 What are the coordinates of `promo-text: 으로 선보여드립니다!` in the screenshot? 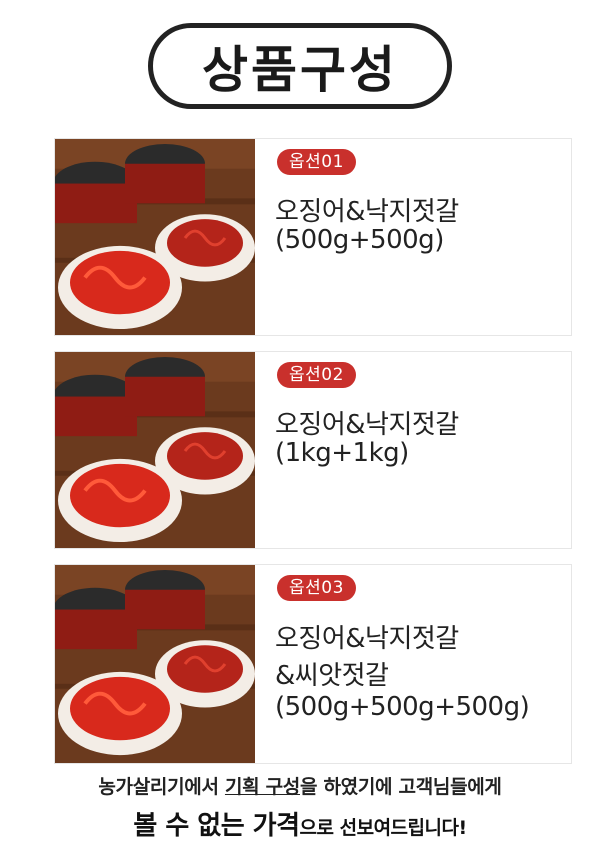 It's located at (383, 828).